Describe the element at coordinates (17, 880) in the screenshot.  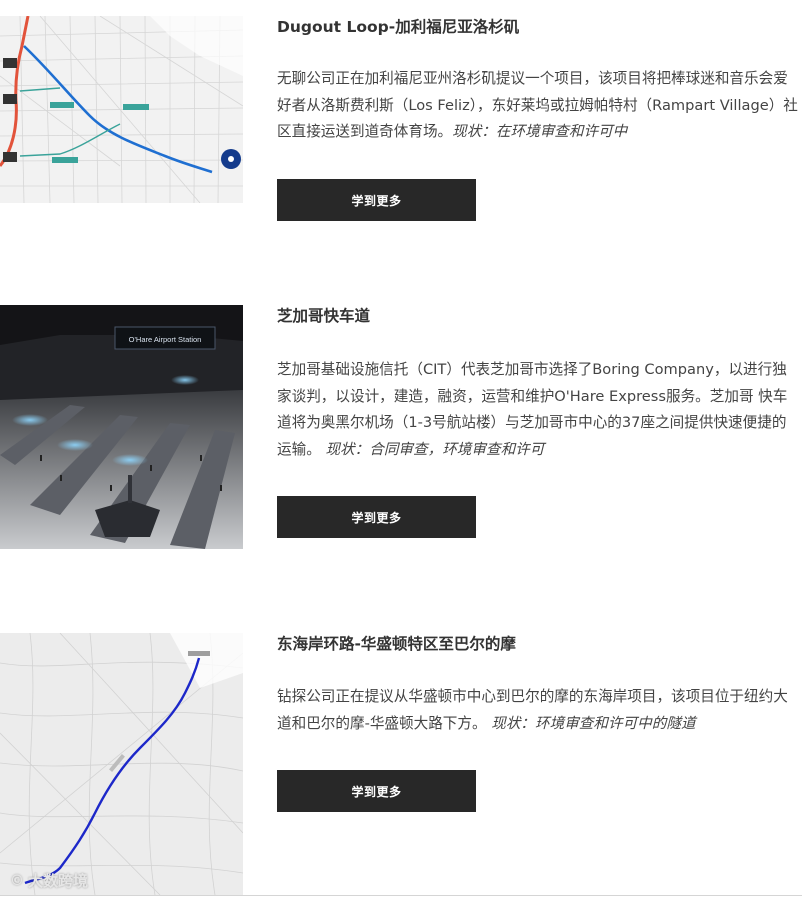
I see `camera-swirl-icon: ©` at that location.